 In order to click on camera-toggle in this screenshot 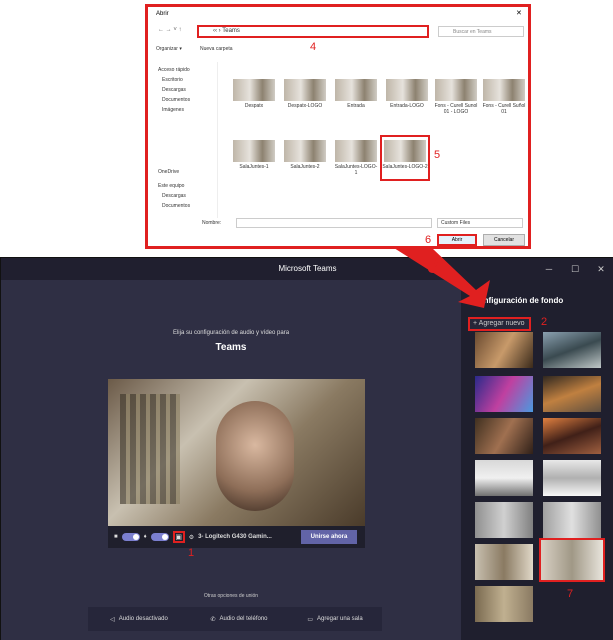, I will do `click(130, 537)`.